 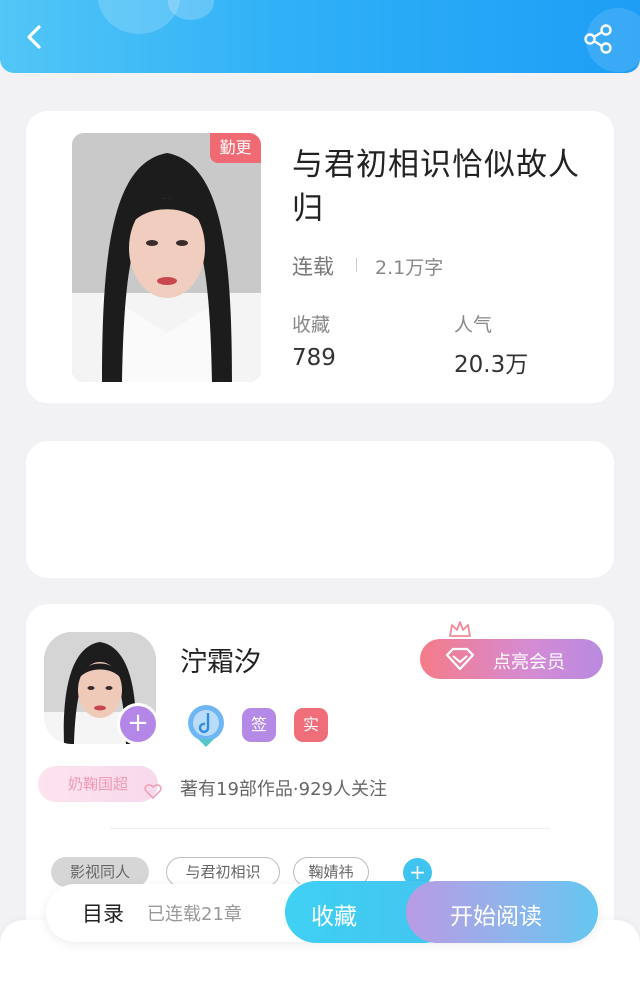 I want to click on plus-icon: +, so click(x=138, y=723).